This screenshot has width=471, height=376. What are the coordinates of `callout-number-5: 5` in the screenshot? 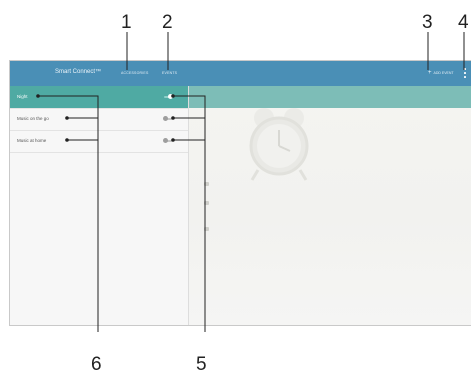 It's located at (201, 364).